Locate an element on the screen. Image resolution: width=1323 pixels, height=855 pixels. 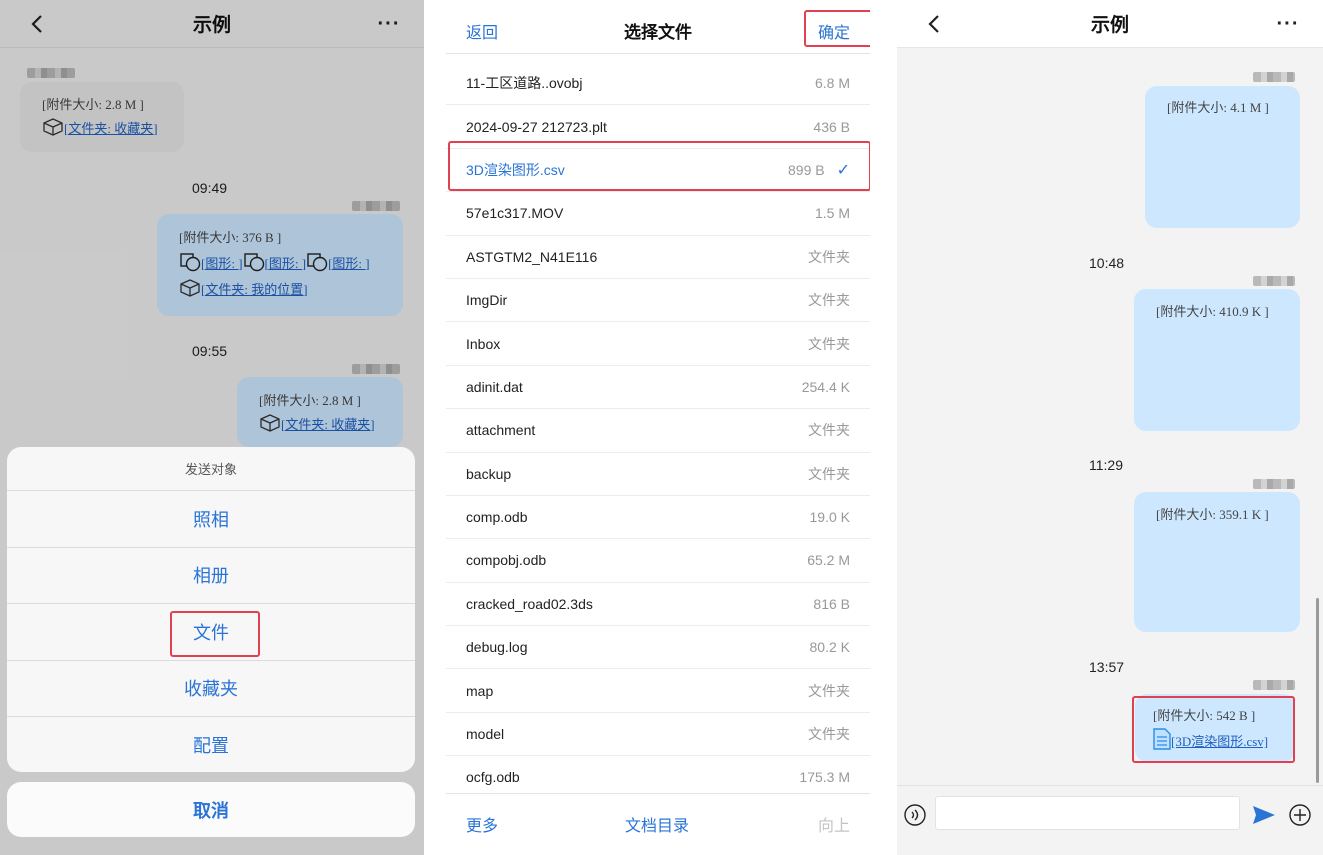
file-size: 436 B is located at coordinates (831, 126).